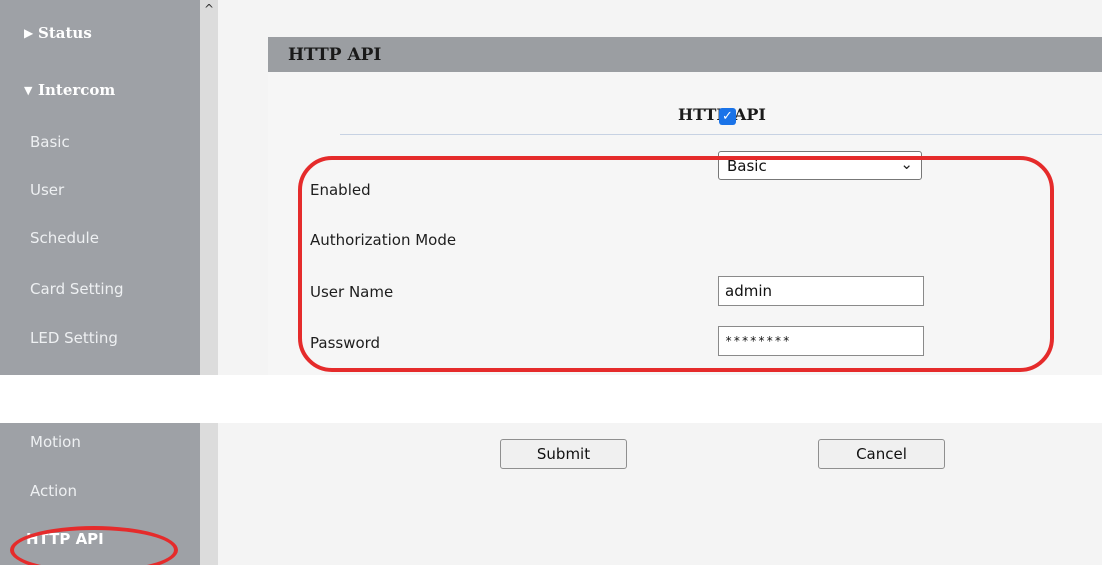  What do you see at coordinates (820, 165) in the screenshot?
I see `authorization-mode-select: Basic ⌄` at bounding box center [820, 165].